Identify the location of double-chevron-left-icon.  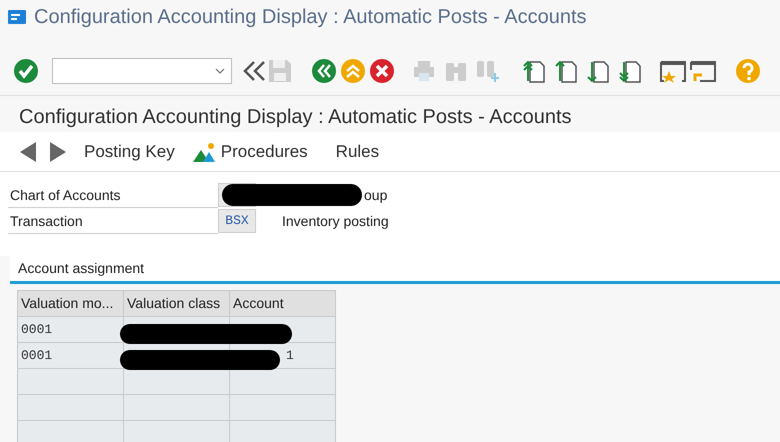
(254, 70).